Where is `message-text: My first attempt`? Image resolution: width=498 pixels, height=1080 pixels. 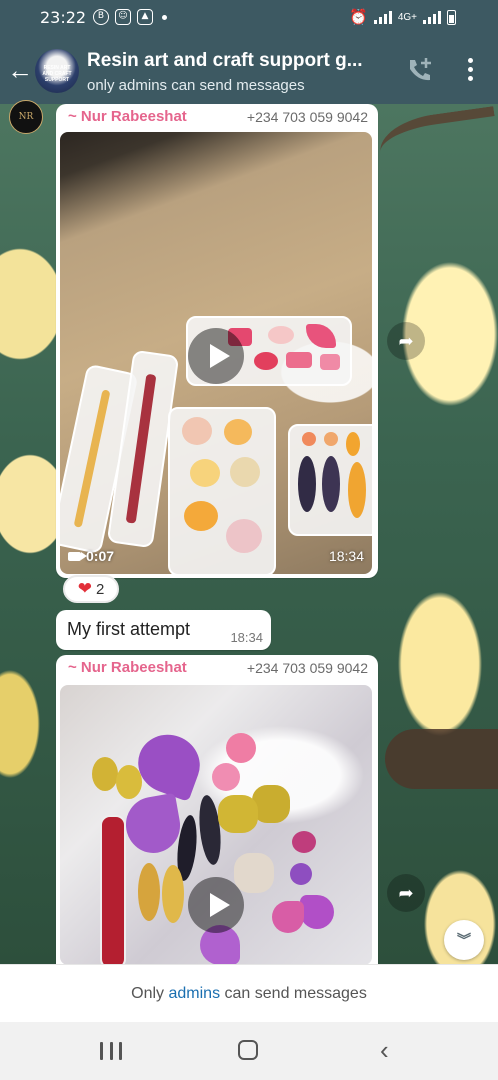
message-text: My first attempt is located at coordinates (129, 629).